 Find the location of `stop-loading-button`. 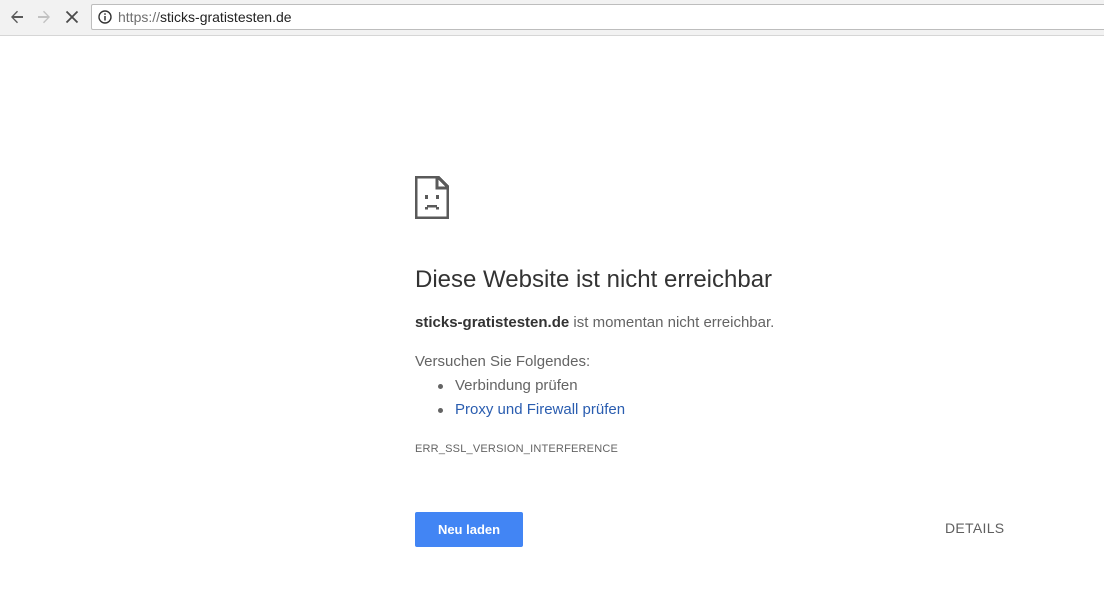

stop-loading-button is located at coordinates (72, 17).